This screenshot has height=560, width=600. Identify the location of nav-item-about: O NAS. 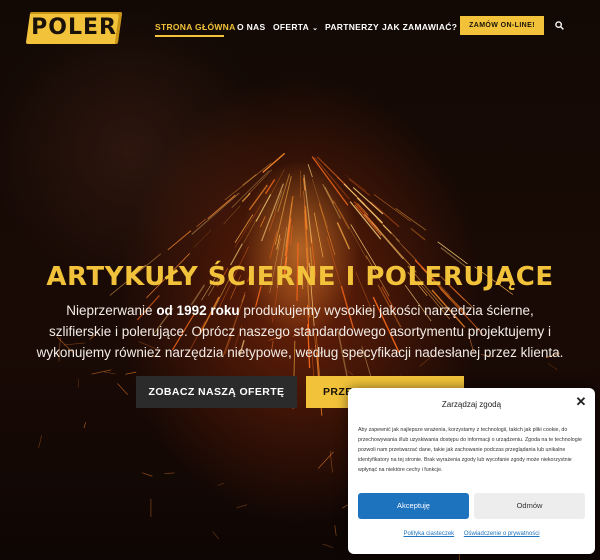
(251, 27).